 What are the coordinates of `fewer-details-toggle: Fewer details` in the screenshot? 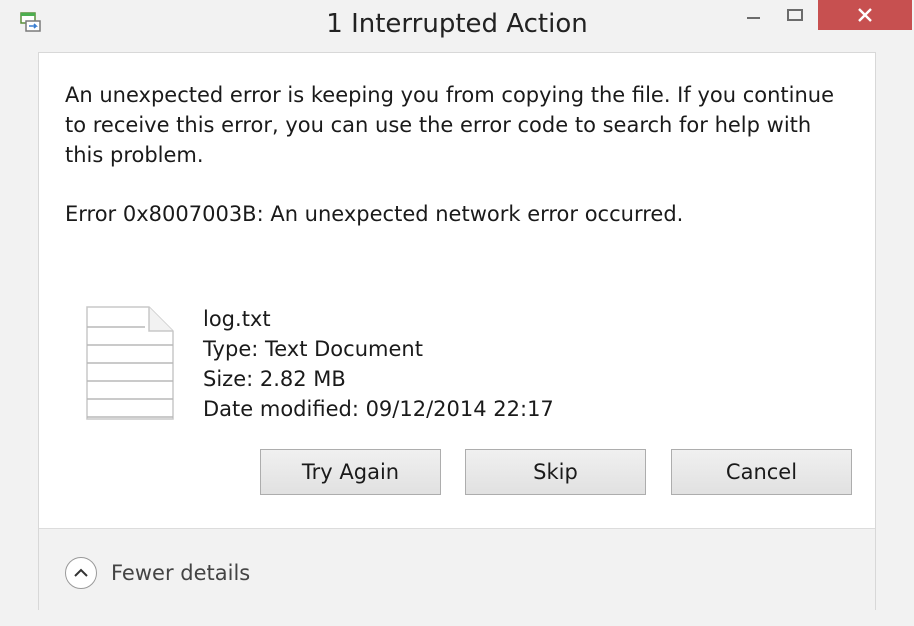 It's located at (157, 573).